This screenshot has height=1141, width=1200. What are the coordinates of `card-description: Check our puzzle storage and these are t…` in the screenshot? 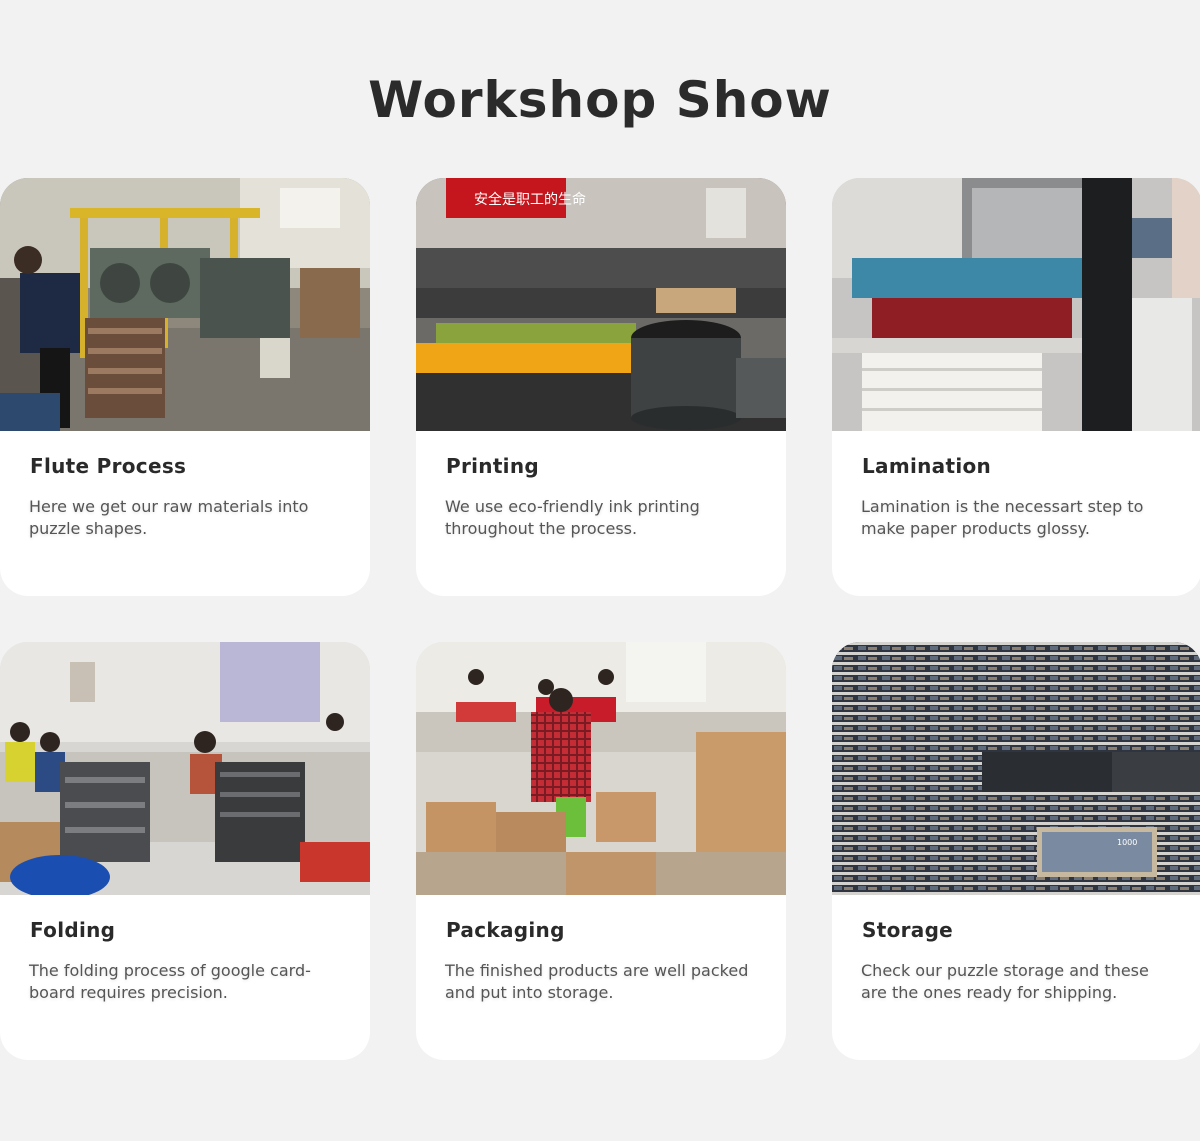 It's located at (1005, 981).